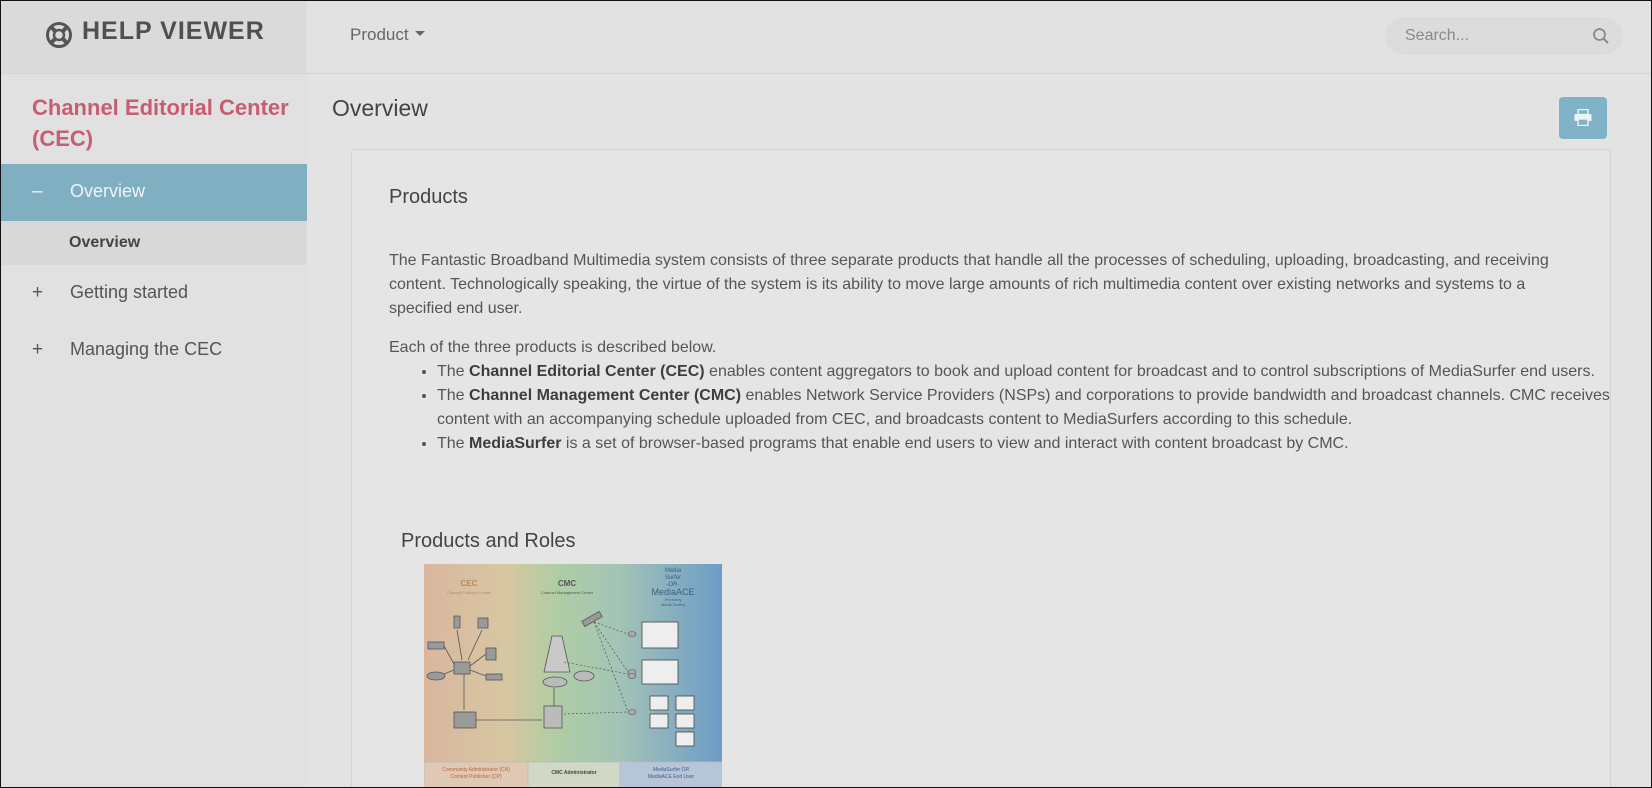 This screenshot has height=788, width=1652. I want to click on svg-text: CMC, so click(567, 583).